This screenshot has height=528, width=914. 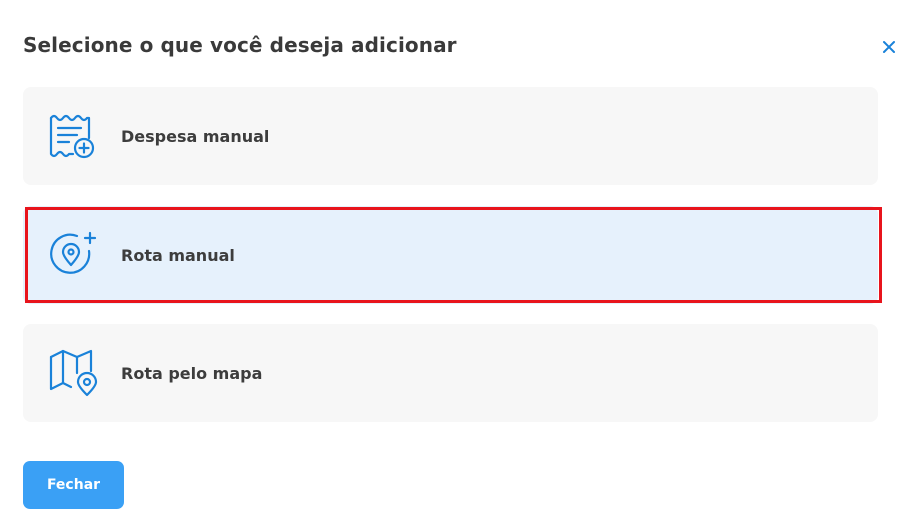 I want to click on map-pin-icon, so click(x=73, y=373).